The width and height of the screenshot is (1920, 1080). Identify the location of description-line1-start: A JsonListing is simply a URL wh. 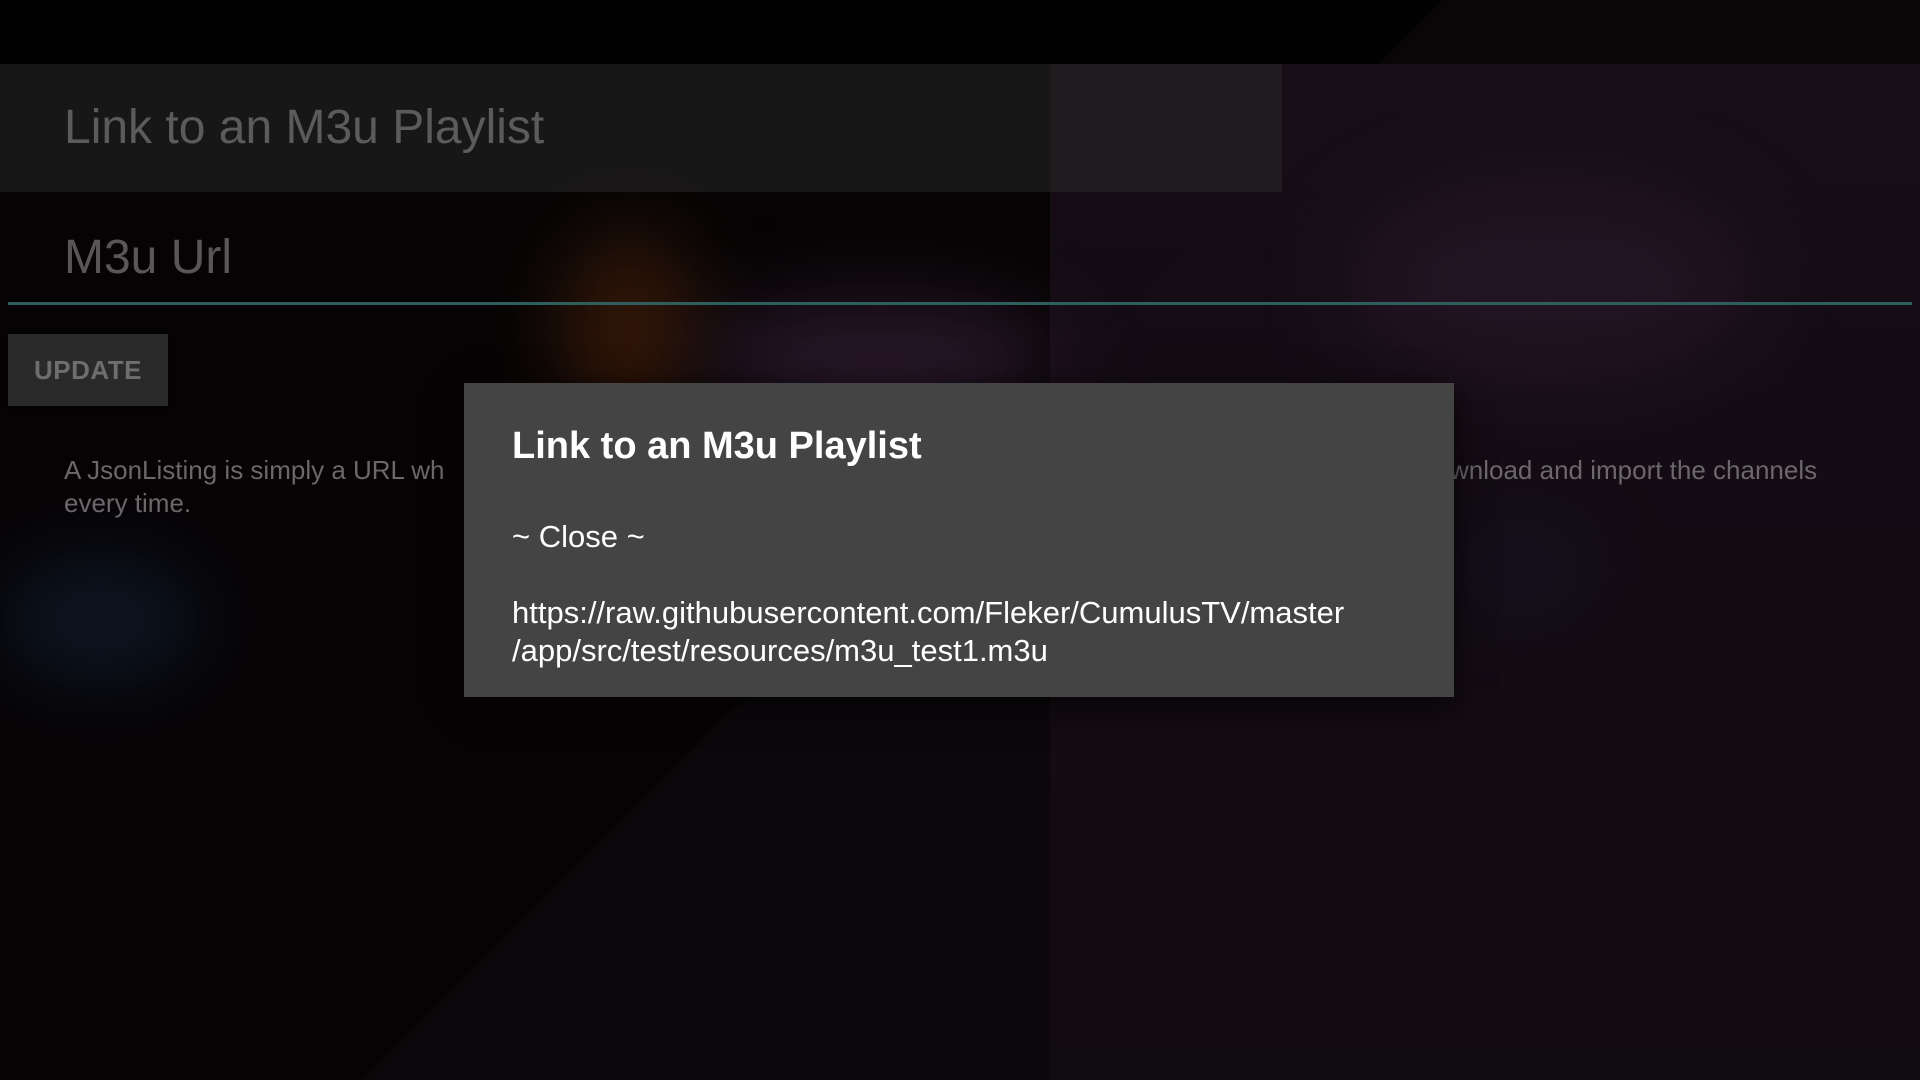
(254, 470).